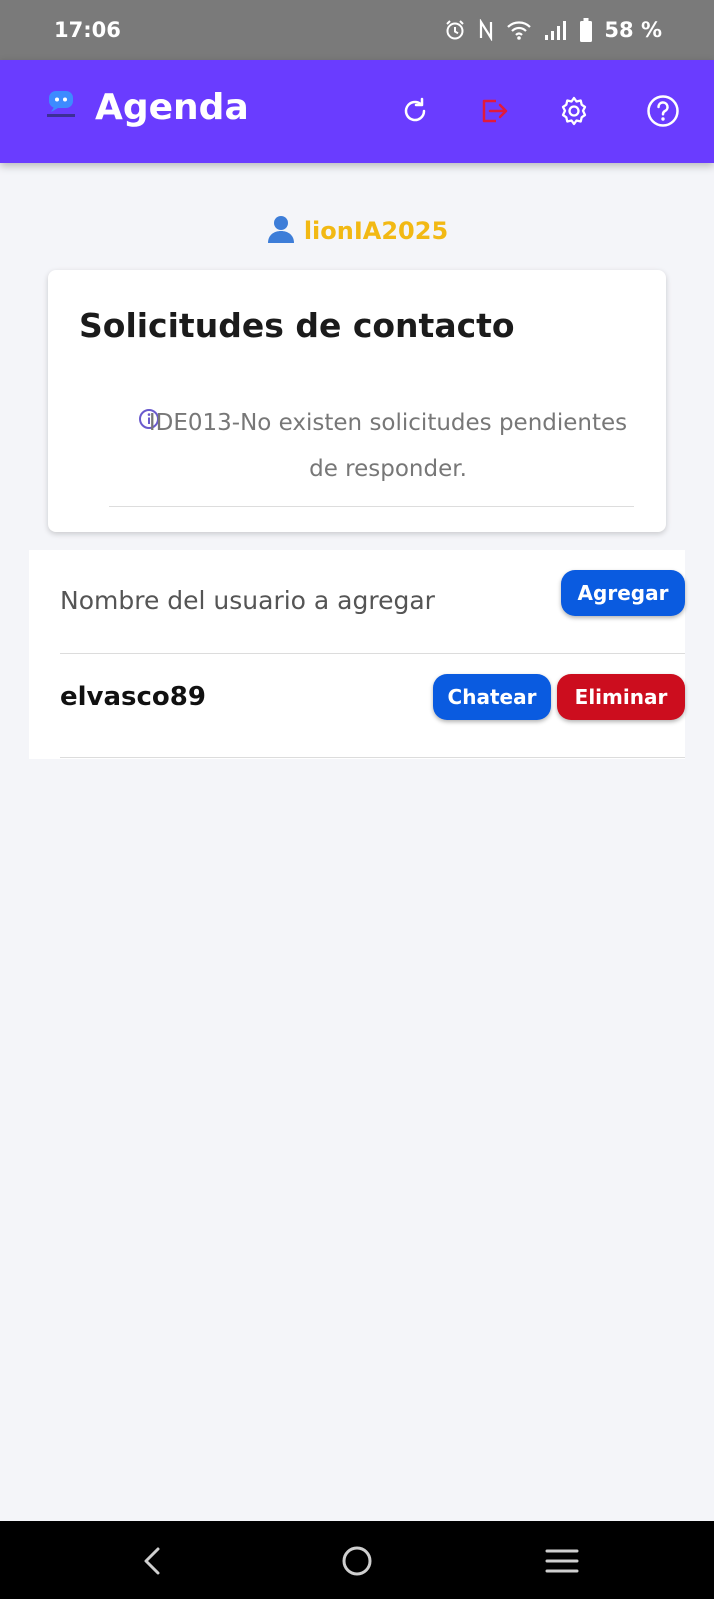 This screenshot has width=714, height=1599. I want to click on status-bar: 17:06 58 %, so click(357, 30).